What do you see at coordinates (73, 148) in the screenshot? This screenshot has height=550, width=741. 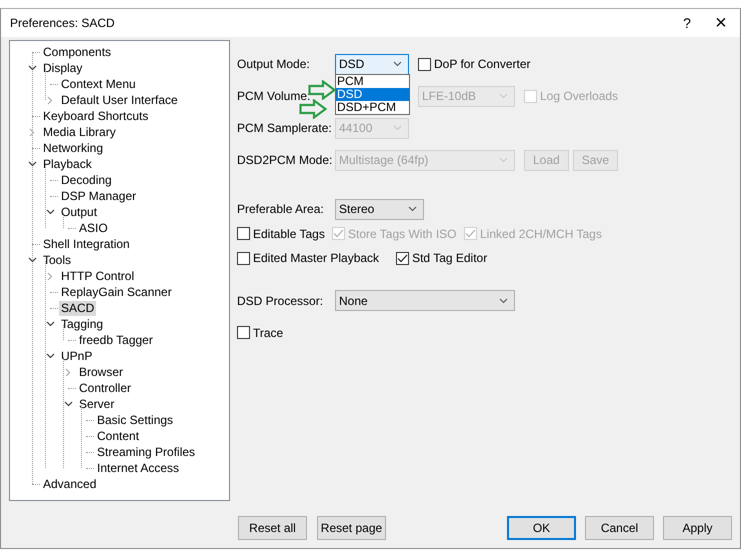 I see `tree-item: Networking` at bounding box center [73, 148].